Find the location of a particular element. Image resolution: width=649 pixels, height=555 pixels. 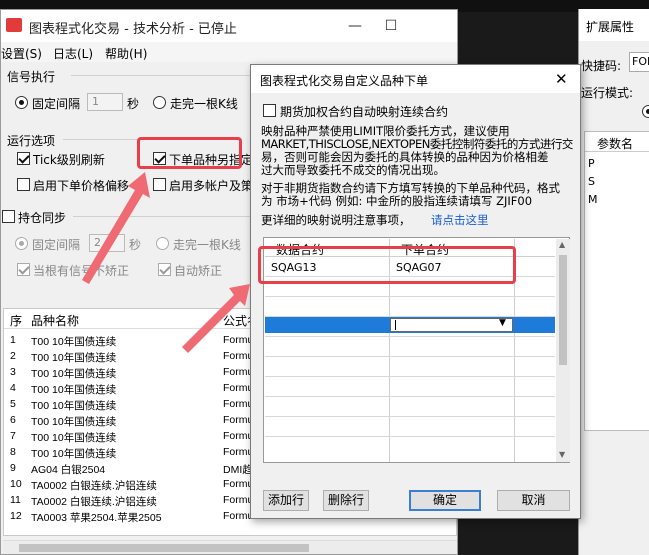

arrow-to-grid is located at coordinates (216, 318).